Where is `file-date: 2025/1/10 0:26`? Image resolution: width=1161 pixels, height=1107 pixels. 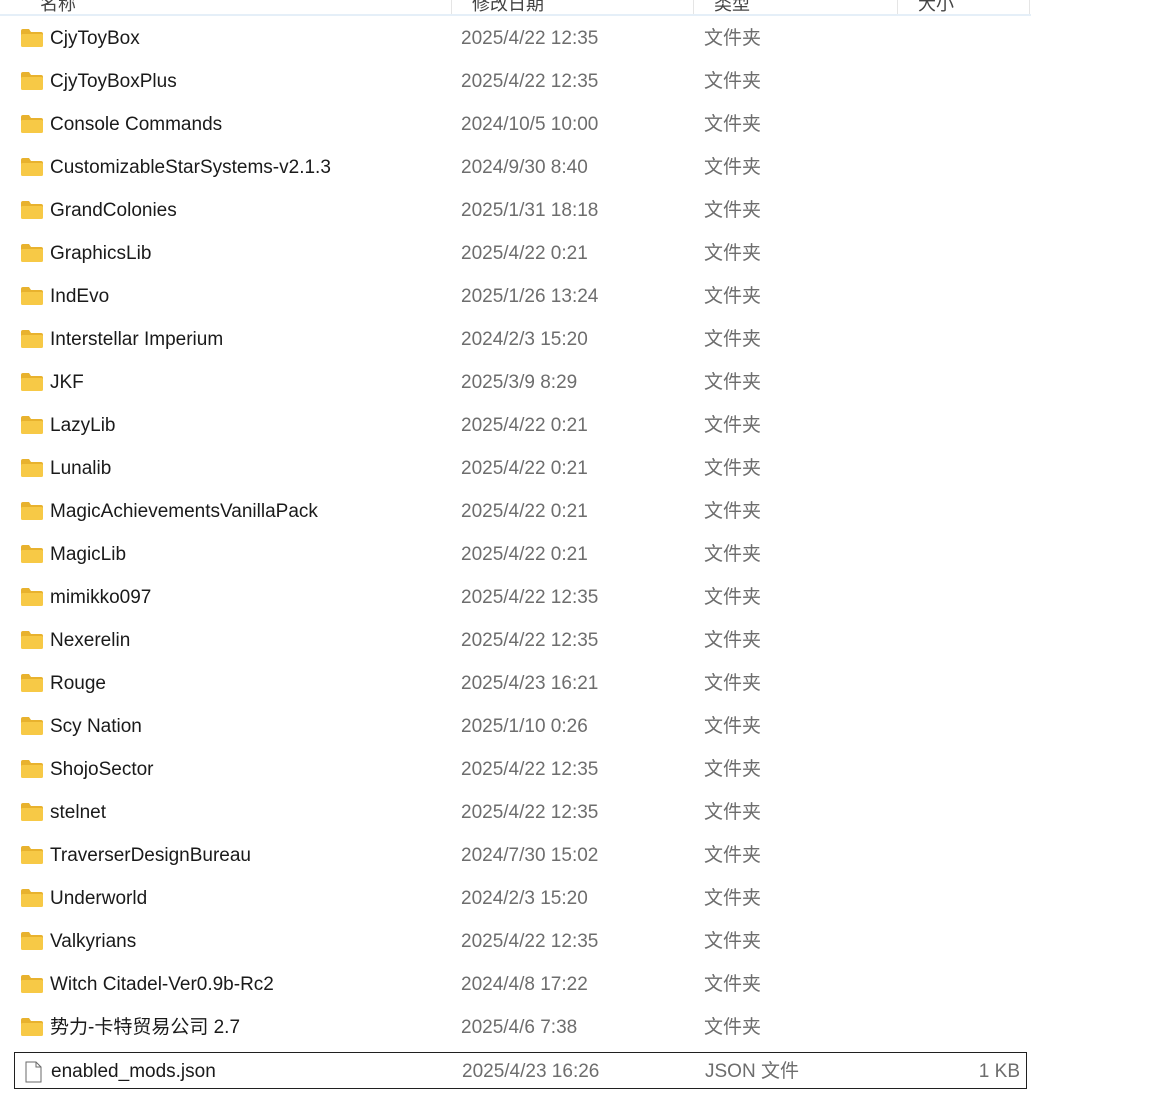 file-date: 2025/1/10 0:26 is located at coordinates (524, 726).